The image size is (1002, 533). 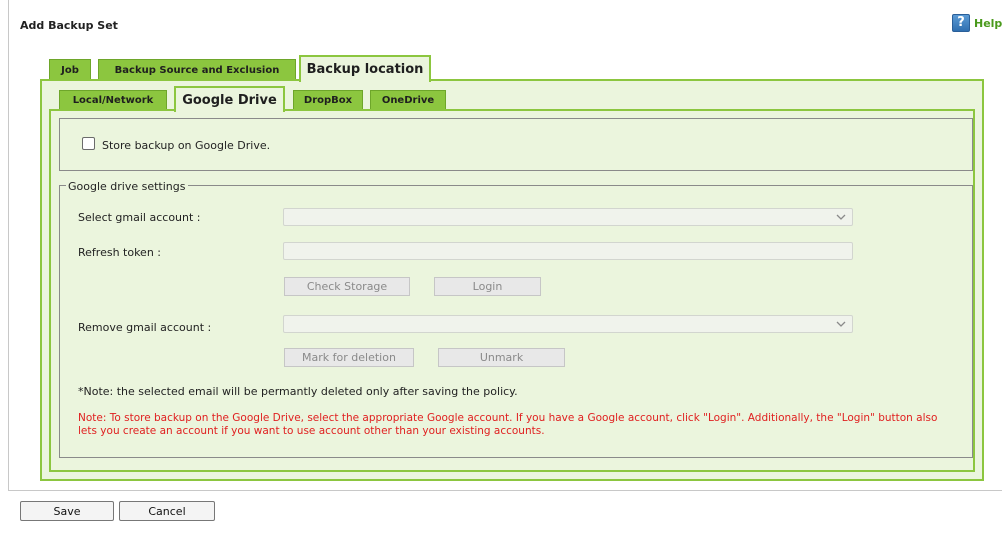 What do you see at coordinates (349, 357) in the screenshot?
I see `mark-for-deletion-button: Mark for deletion` at bounding box center [349, 357].